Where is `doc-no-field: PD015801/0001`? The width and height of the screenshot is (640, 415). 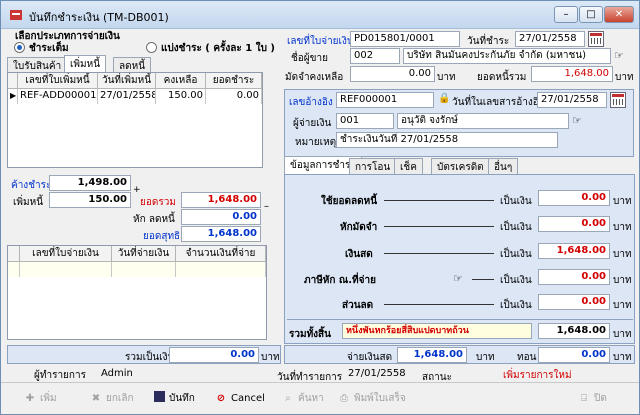 doc-no-field: PD015801/0001 is located at coordinates (405, 39).